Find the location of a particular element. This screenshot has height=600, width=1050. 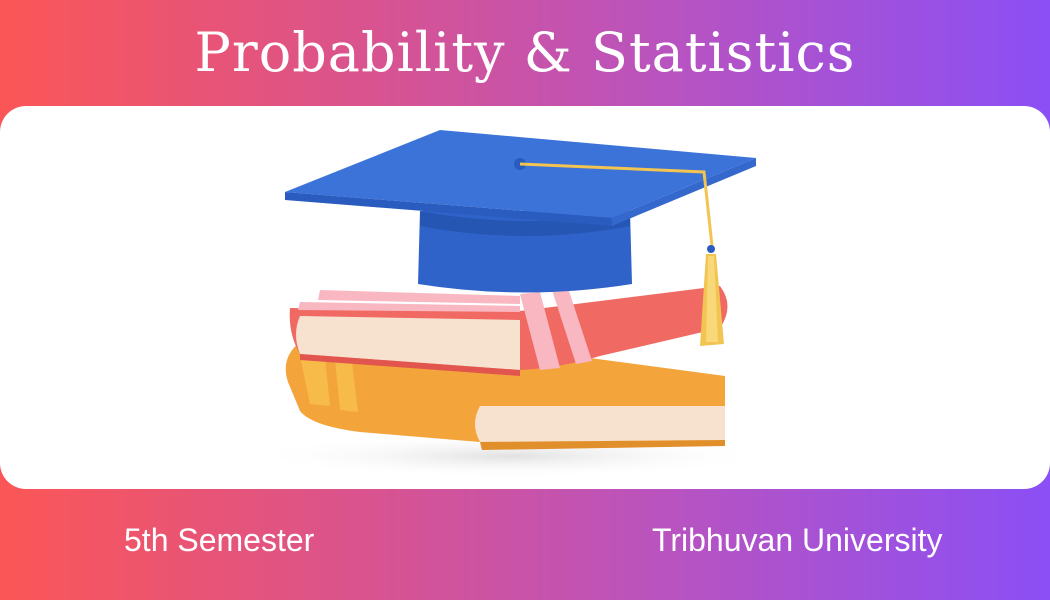

semester-label: 5th Semester is located at coordinates (219, 540).